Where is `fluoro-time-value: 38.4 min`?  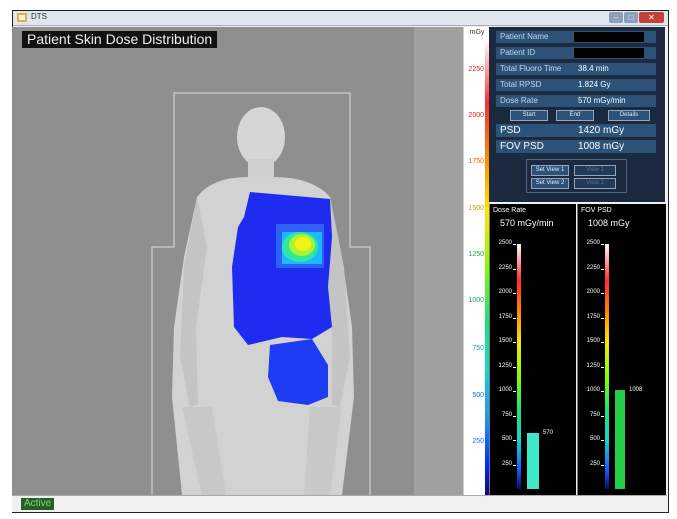 fluoro-time-value: 38.4 min is located at coordinates (593, 68).